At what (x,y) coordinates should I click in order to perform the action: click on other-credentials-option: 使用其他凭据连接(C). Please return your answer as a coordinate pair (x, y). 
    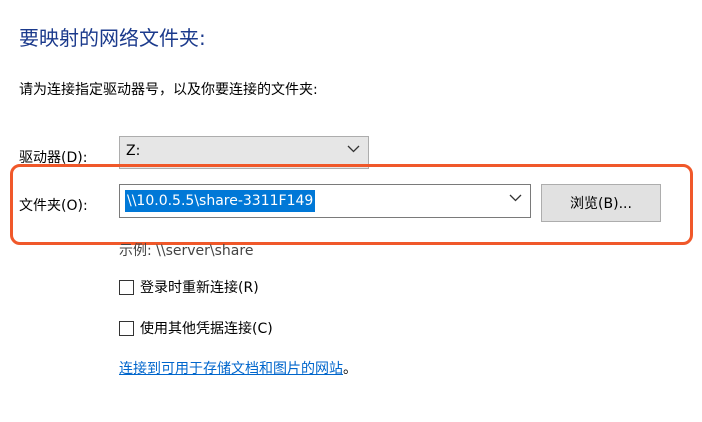
    Looking at the image, I should click on (196, 328).